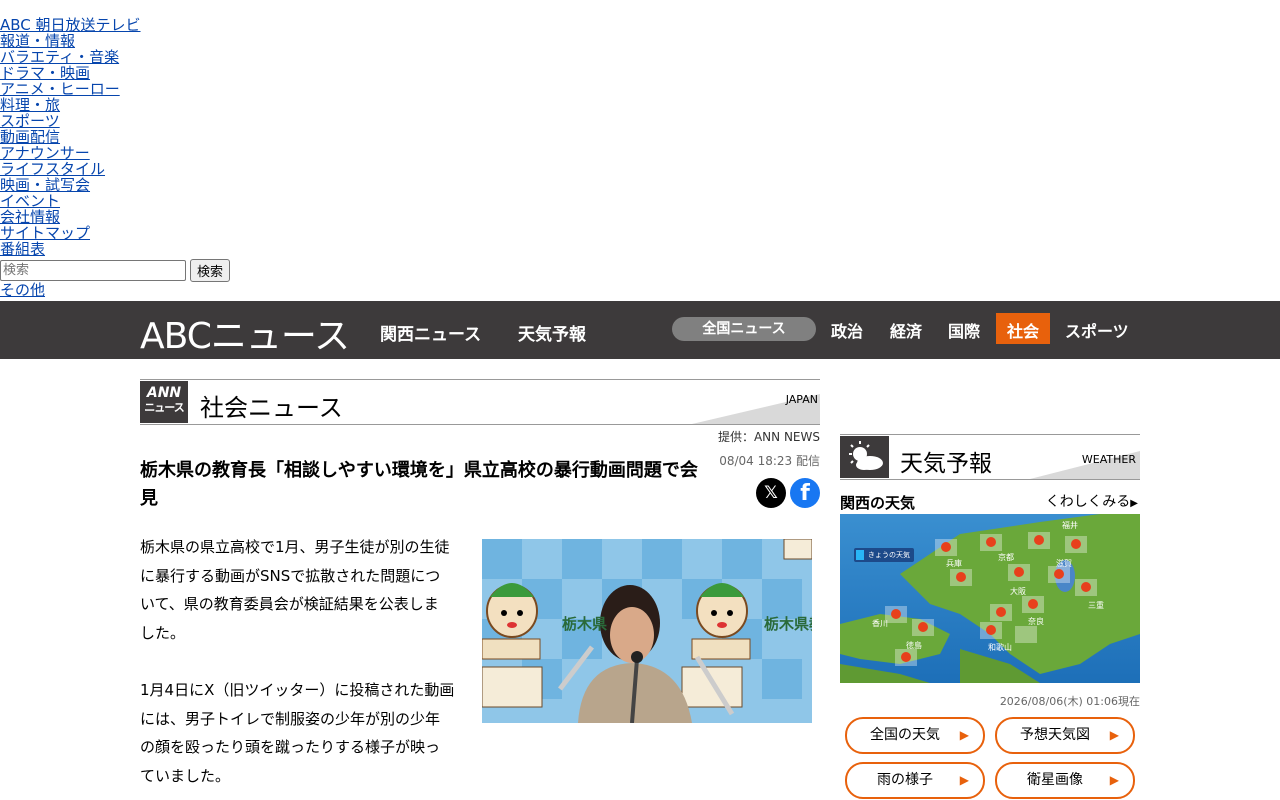 The height and width of the screenshot is (800, 1280). I want to click on weather-more-link: くわしくみる▶, so click(1092, 501).